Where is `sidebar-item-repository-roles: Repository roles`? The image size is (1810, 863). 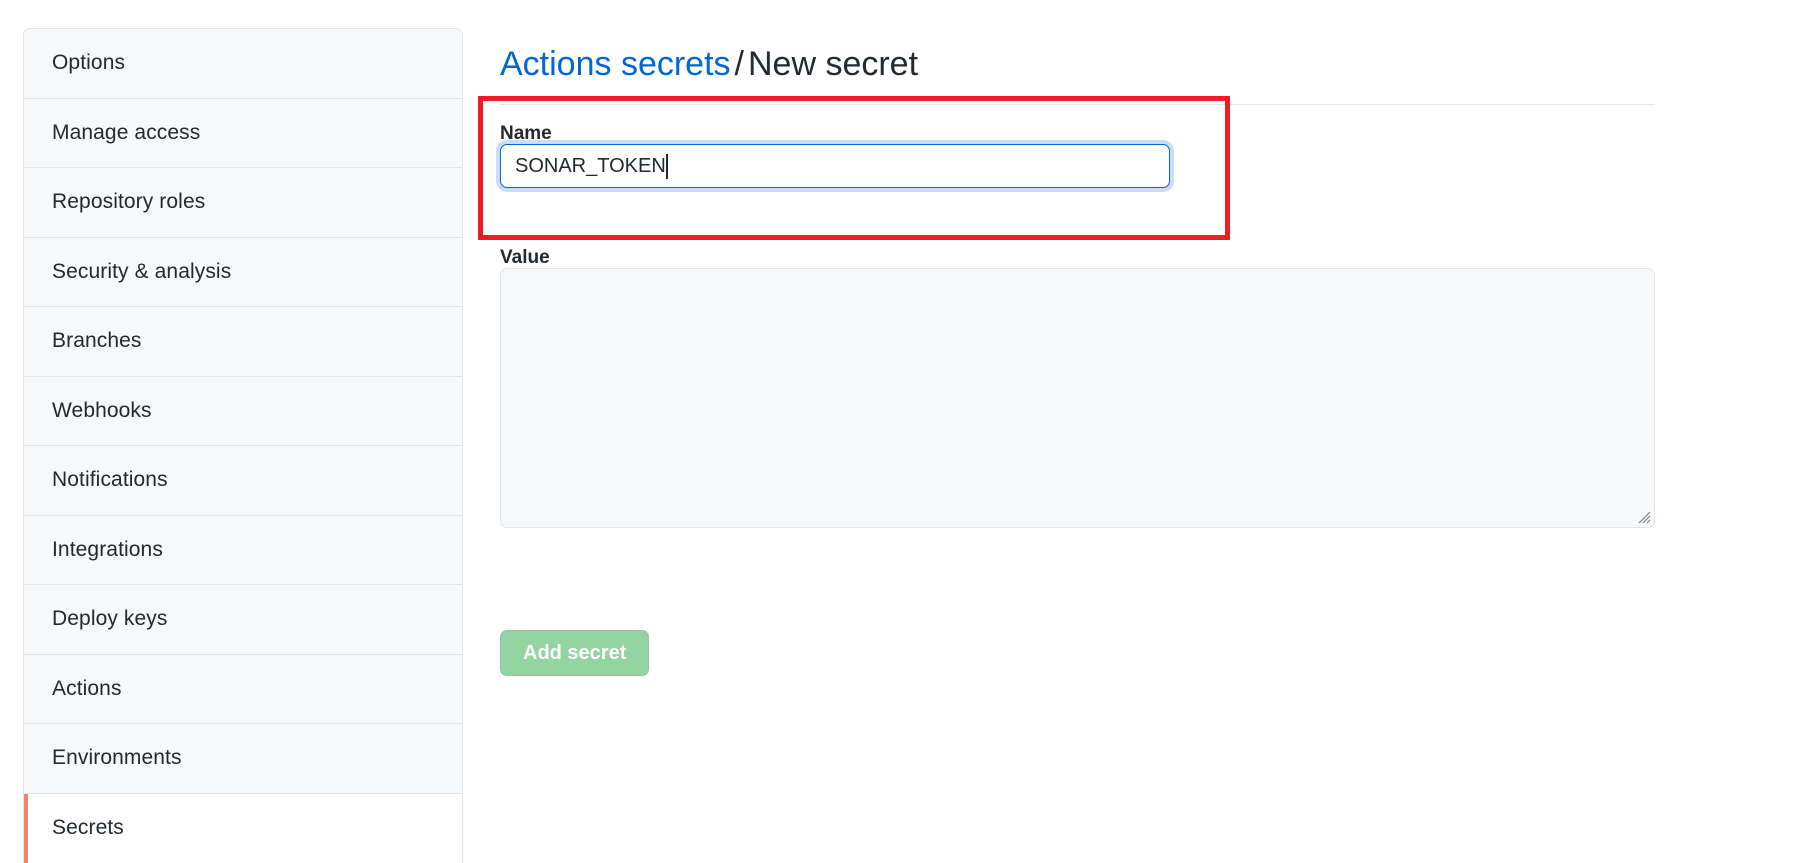 sidebar-item-repository-roles: Repository roles is located at coordinates (243, 203).